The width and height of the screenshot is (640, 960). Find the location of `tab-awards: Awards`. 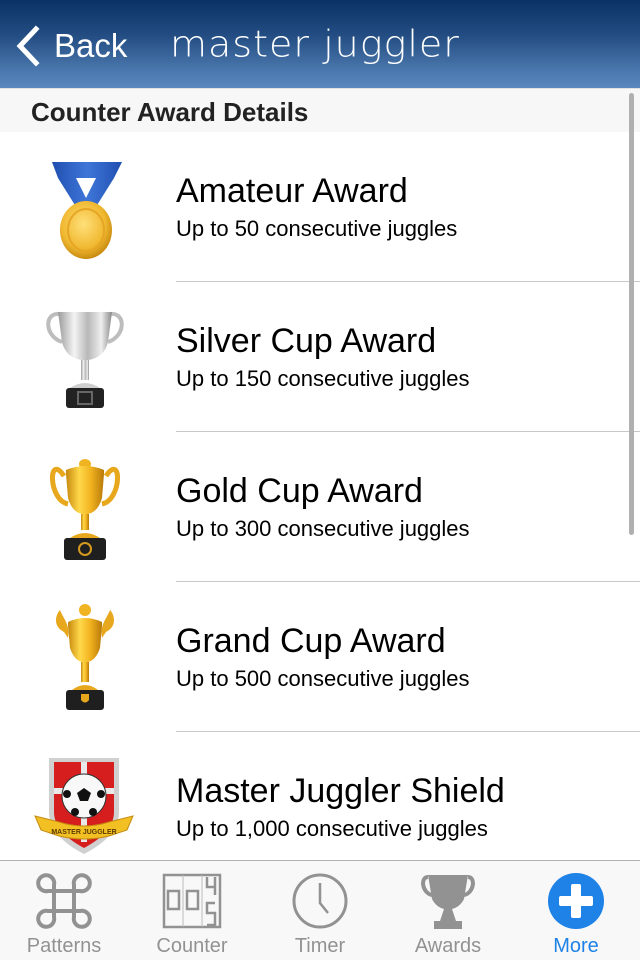

tab-awards: Awards is located at coordinates (448, 910).